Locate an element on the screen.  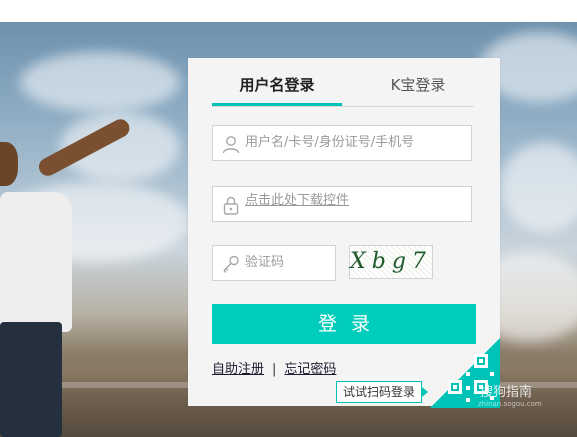
captcha-field is located at coordinates (274, 263).